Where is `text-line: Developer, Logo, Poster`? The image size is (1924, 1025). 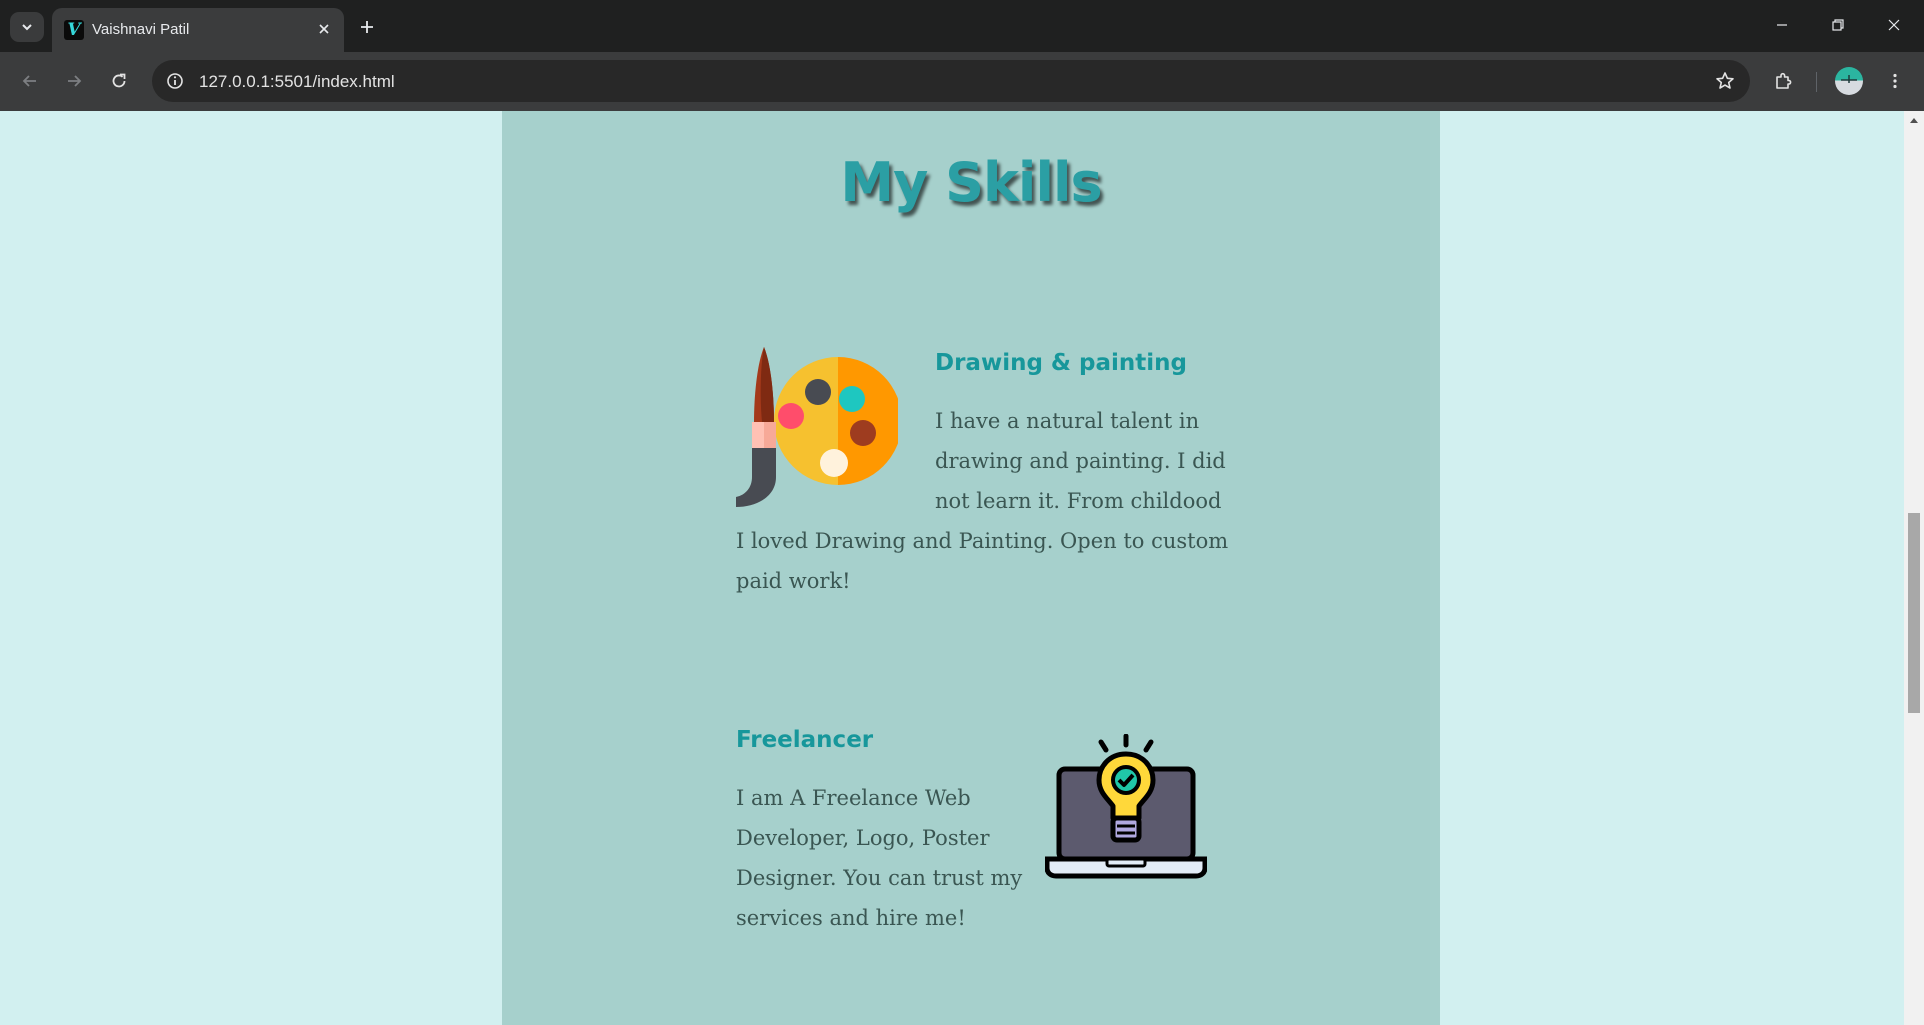
text-line: Developer, Logo, Poster is located at coordinates (863, 838).